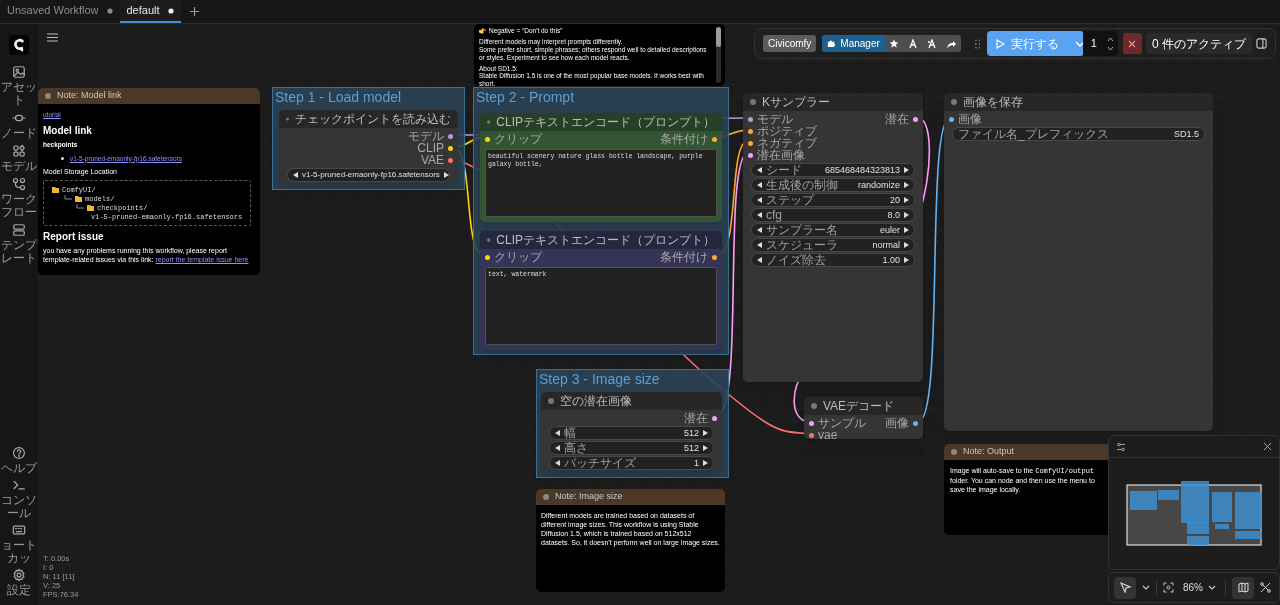  What do you see at coordinates (1267, 446) in the screenshot?
I see `close-icon` at bounding box center [1267, 446].